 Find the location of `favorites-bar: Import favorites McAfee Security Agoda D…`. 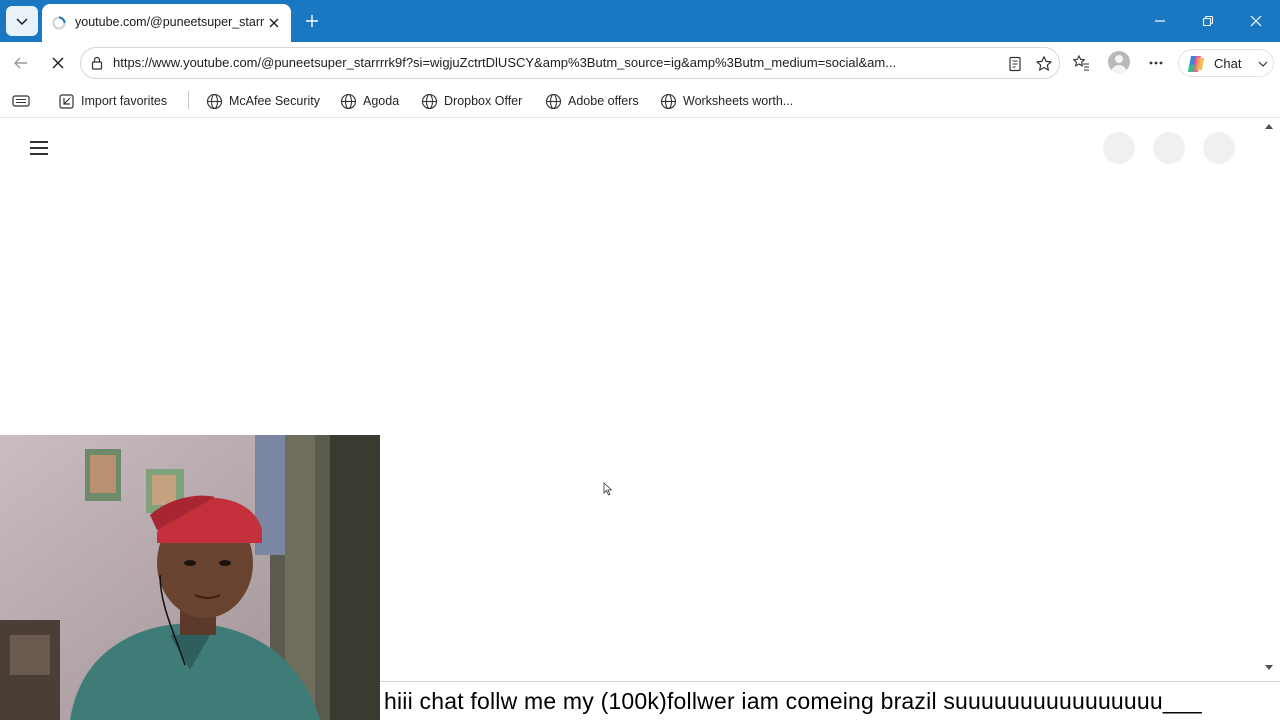

favorites-bar: Import favorites McAfee Security Agoda D… is located at coordinates (640, 101).